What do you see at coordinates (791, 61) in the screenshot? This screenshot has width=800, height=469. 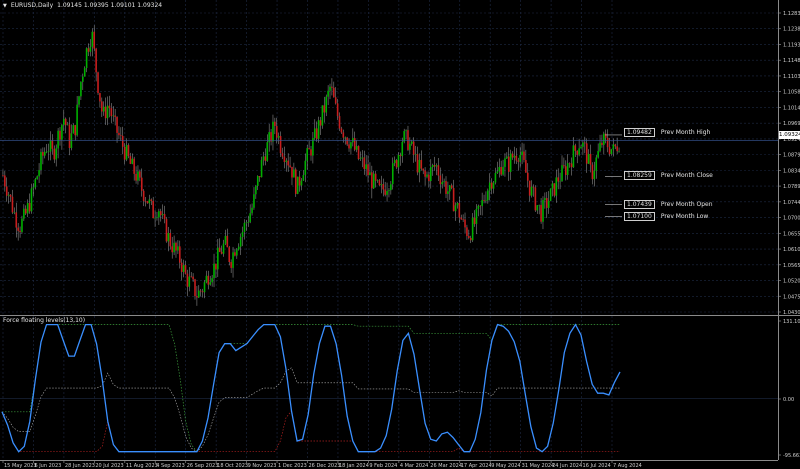 I see `price-axis-label: 1.11480` at bounding box center [791, 61].